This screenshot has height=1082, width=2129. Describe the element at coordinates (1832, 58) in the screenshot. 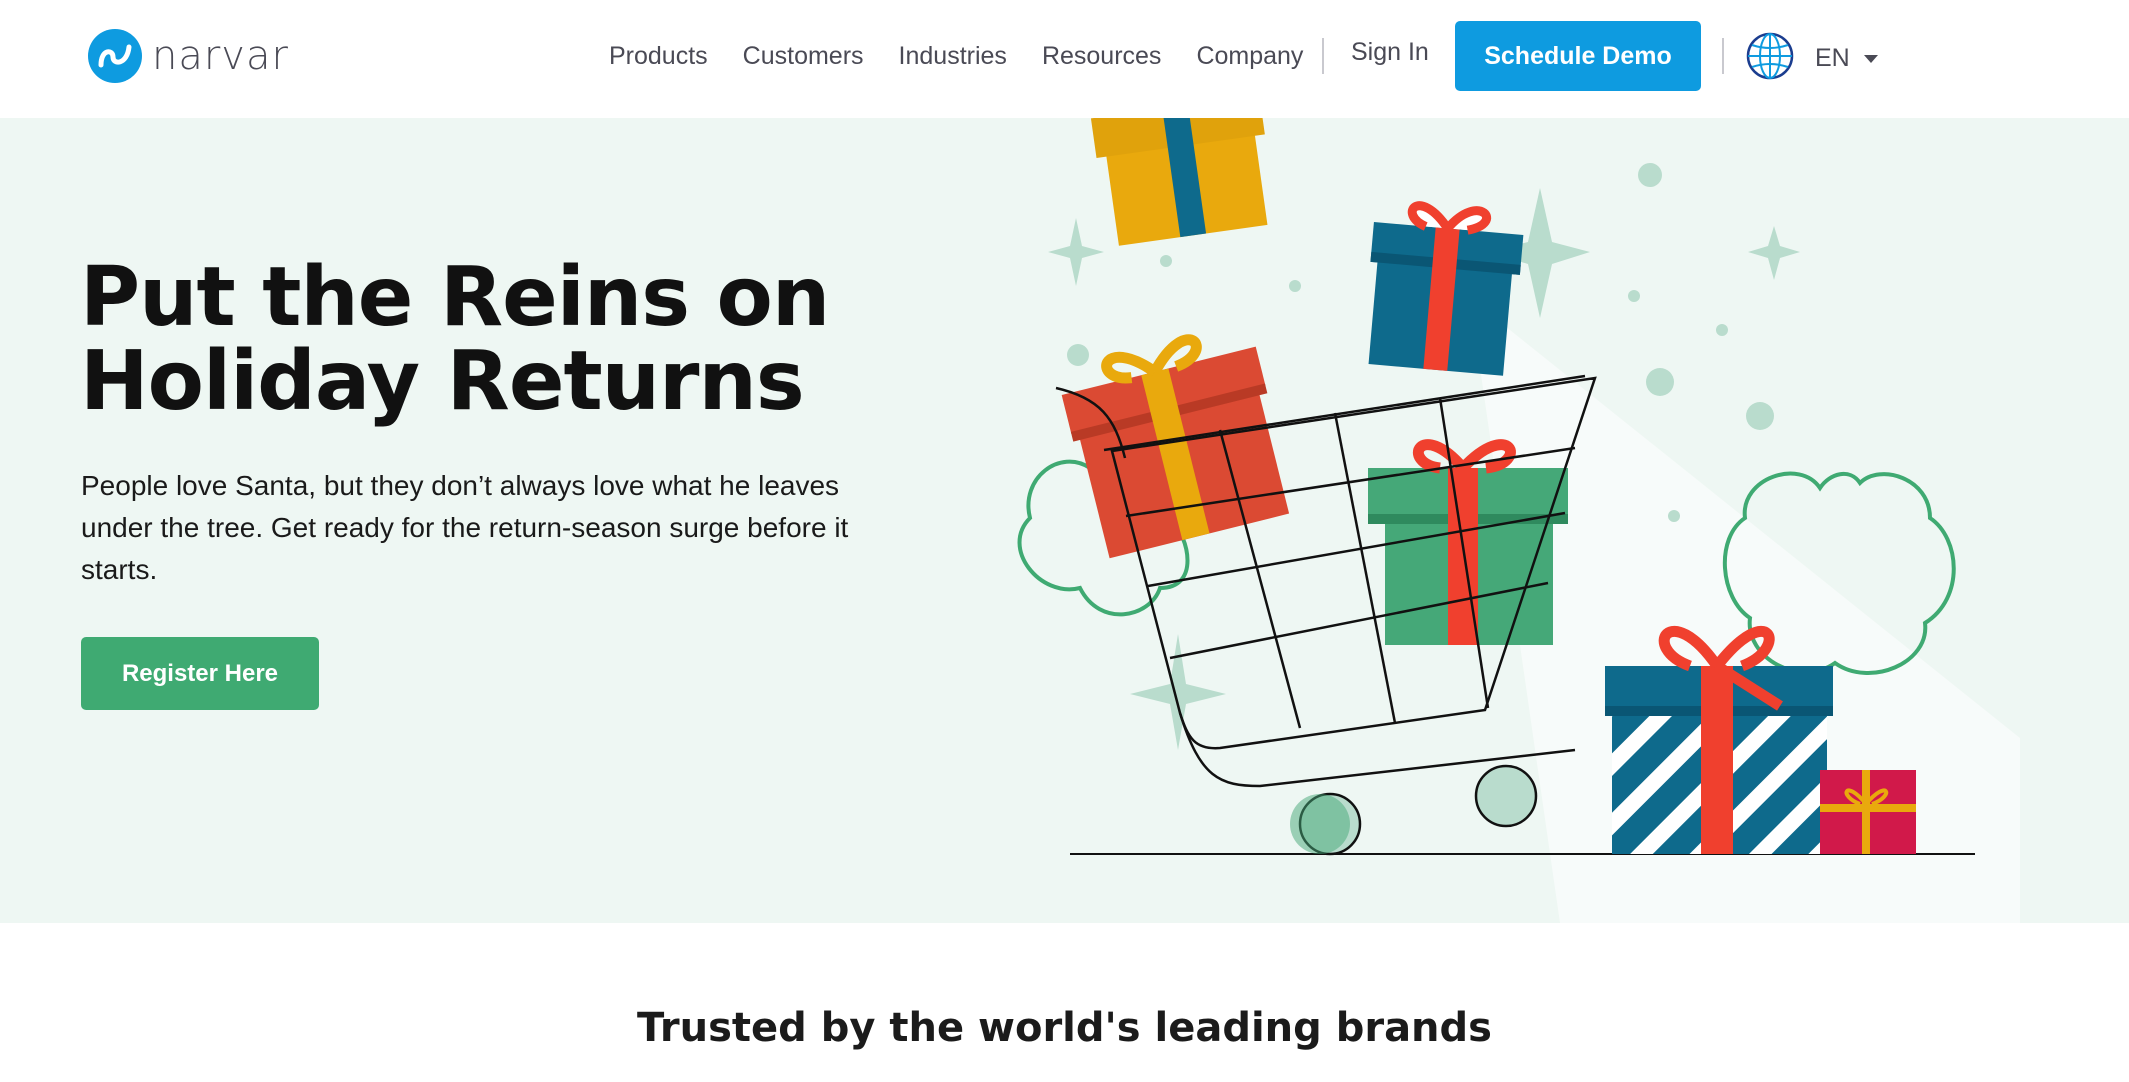

I see `language-label: EN` at that location.